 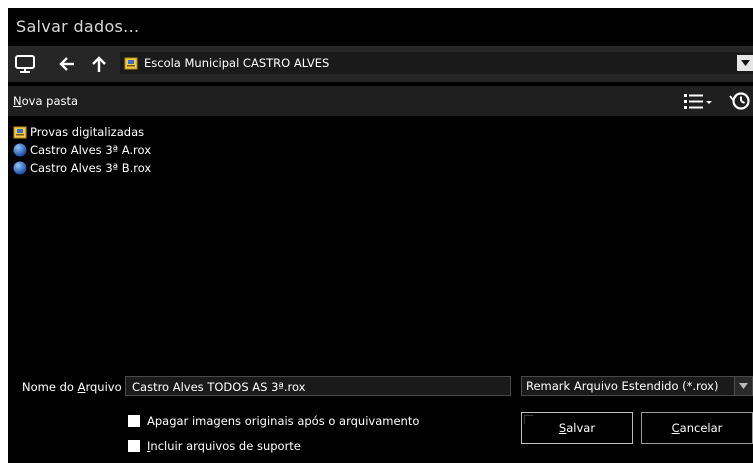 I want to click on item-label: Provas digitalizadas, so click(x=87, y=132).